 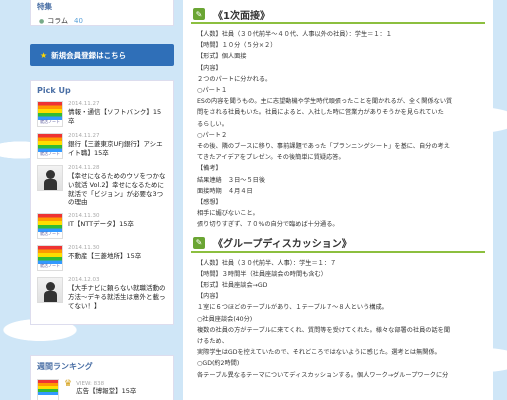 What do you see at coordinates (212, 91) in the screenshot?
I see `content-line: ○パート１` at bounding box center [212, 91].